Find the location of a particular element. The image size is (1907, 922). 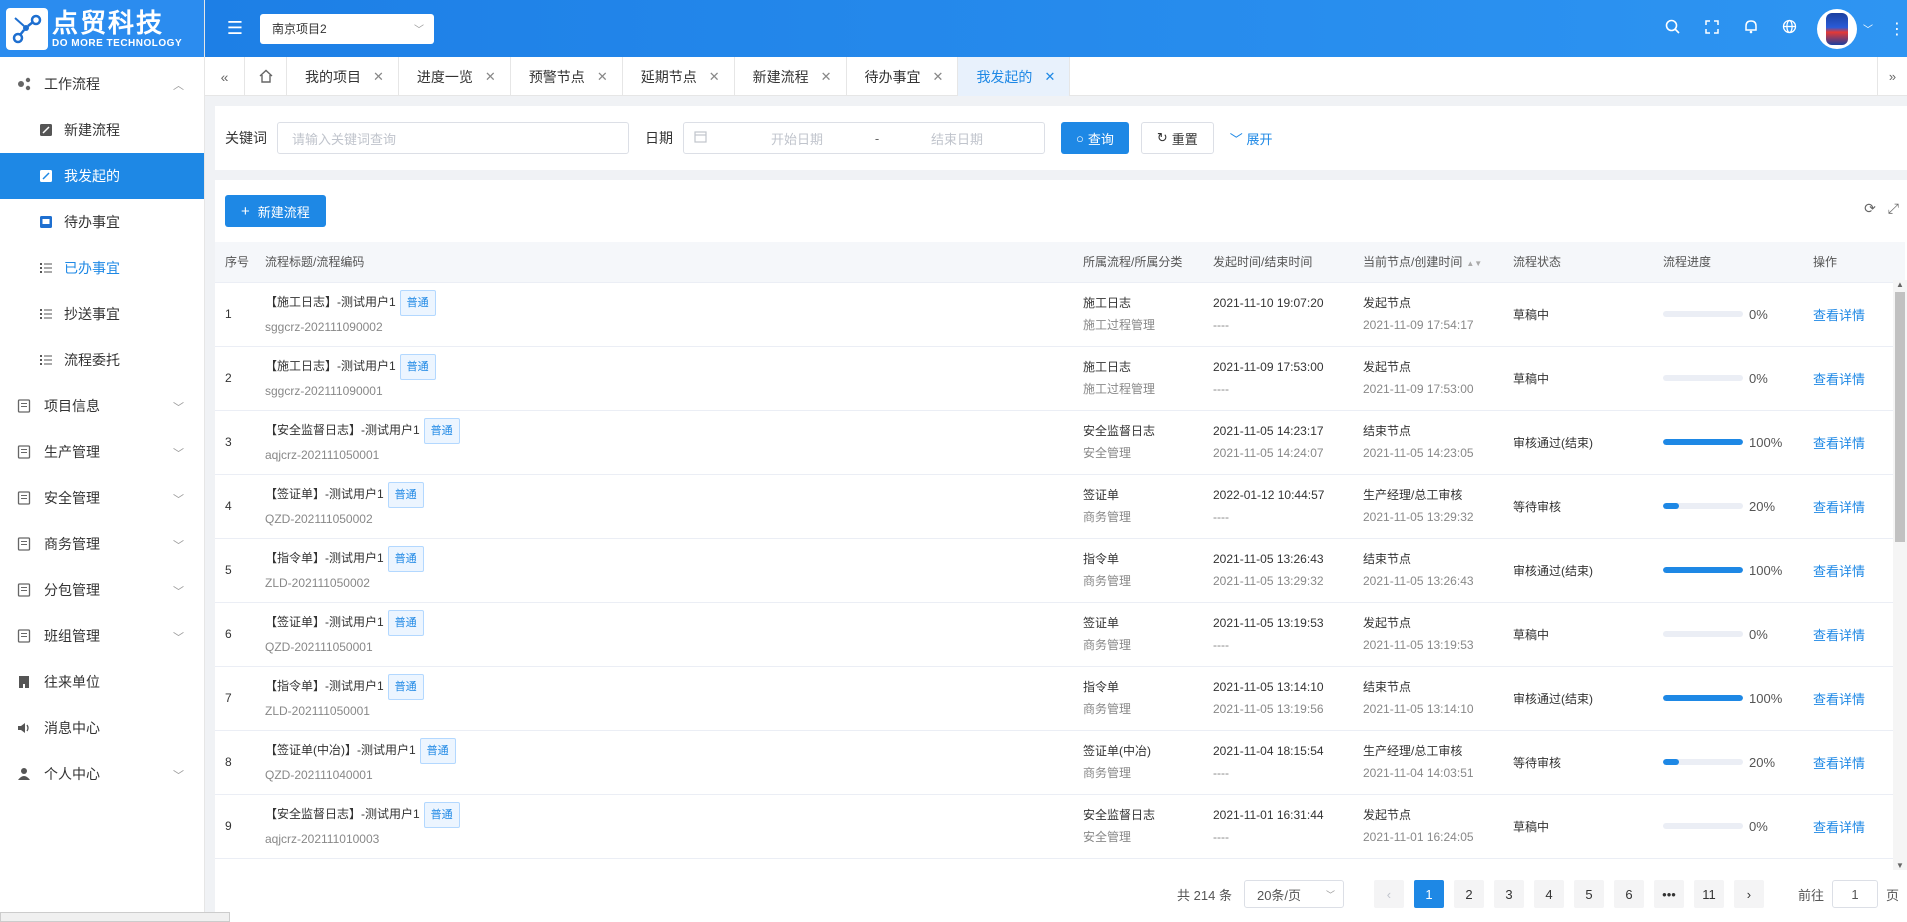

tab-my-started: 我发起的 ✕ is located at coordinates (1014, 76).